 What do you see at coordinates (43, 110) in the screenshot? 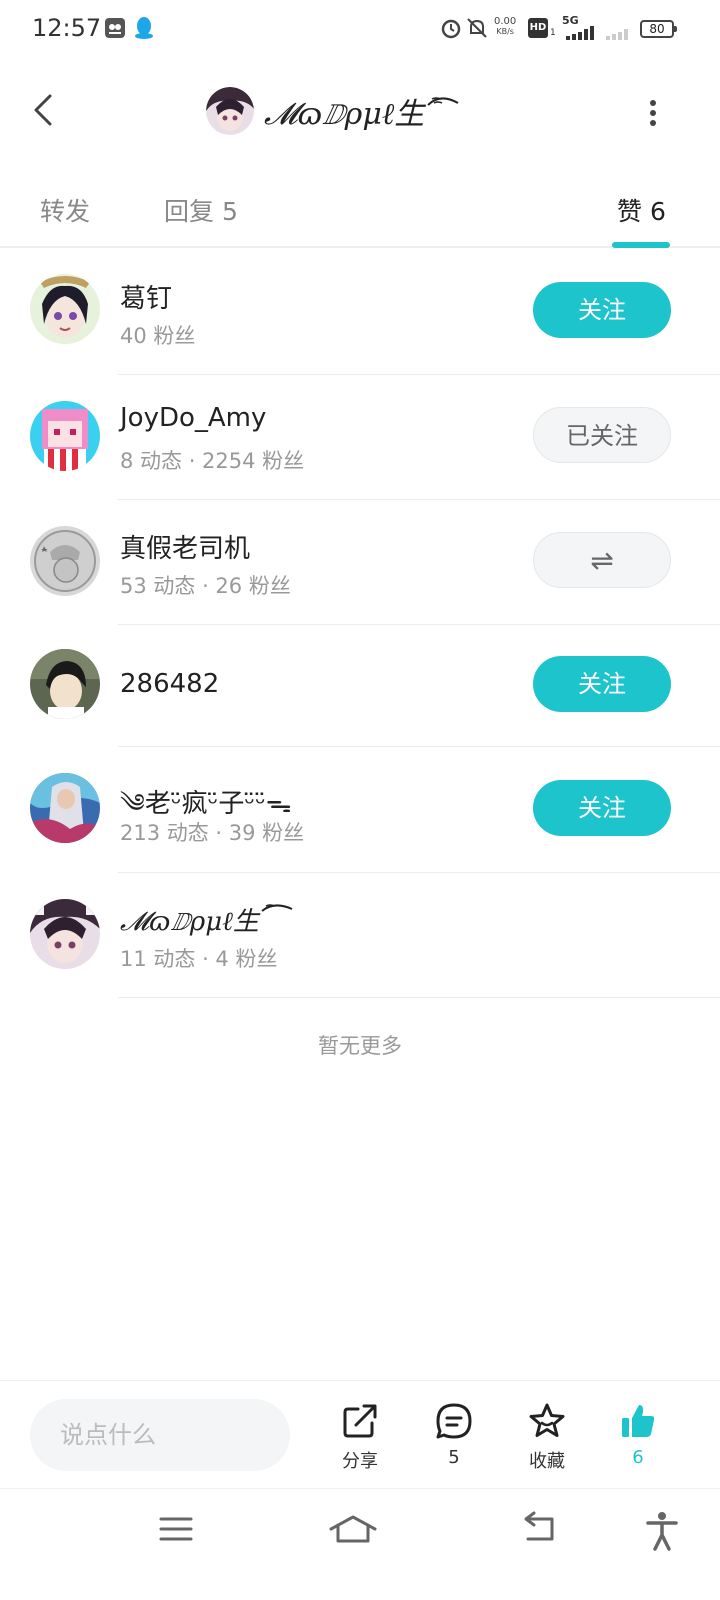
I see `back-icon` at bounding box center [43, 110].